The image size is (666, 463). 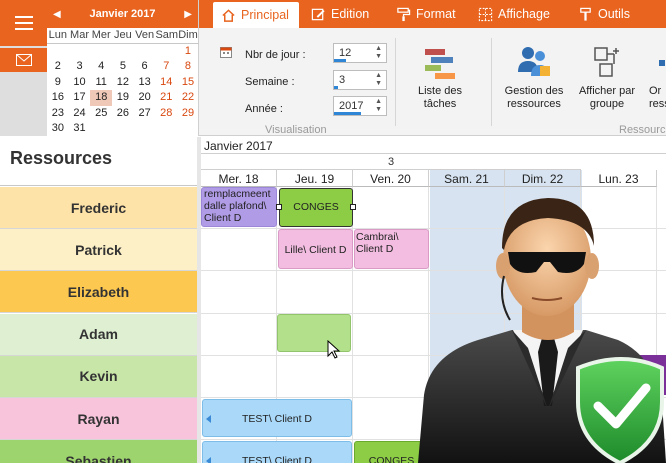 I want to click on resource-name: Sebastien, so click(x=98, y=457).